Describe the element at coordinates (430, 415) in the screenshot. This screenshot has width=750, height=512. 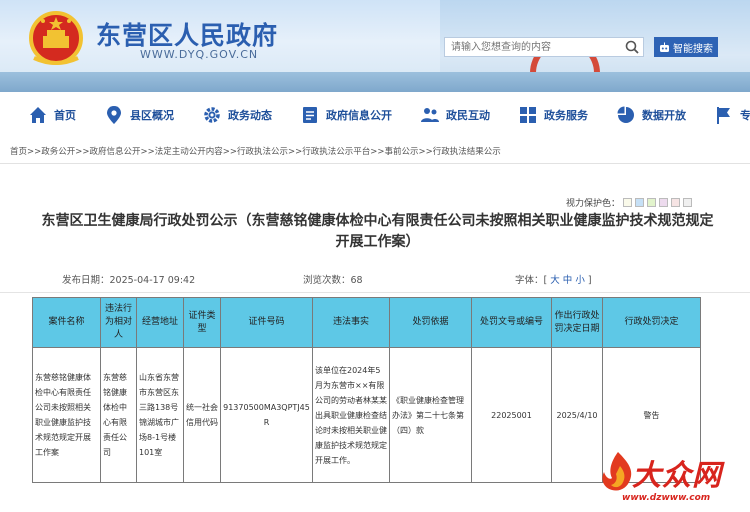
I see `table-cell-basis: 《职业健康检查管理办法》第二十七条第（四）款` at that location.